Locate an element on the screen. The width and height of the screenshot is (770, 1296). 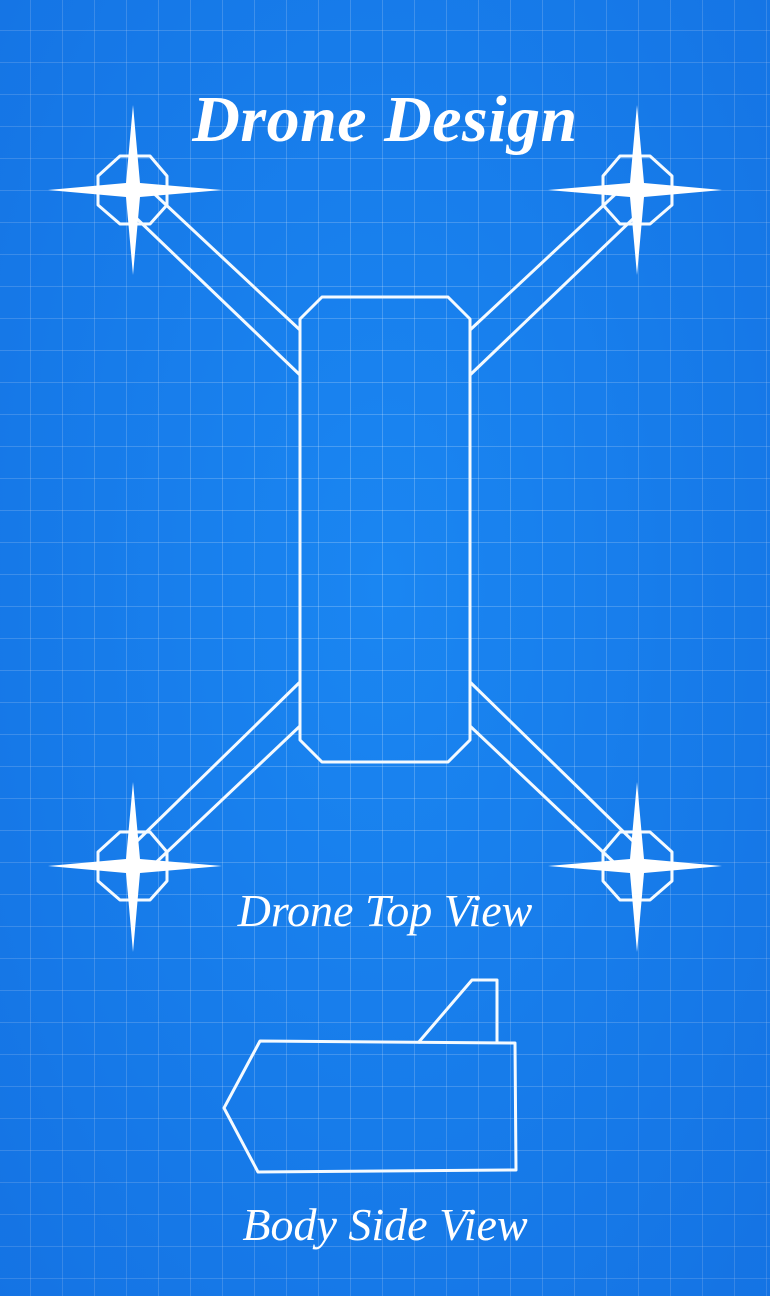
diagram-title: Drone Design is located at coordinates (385, 119).